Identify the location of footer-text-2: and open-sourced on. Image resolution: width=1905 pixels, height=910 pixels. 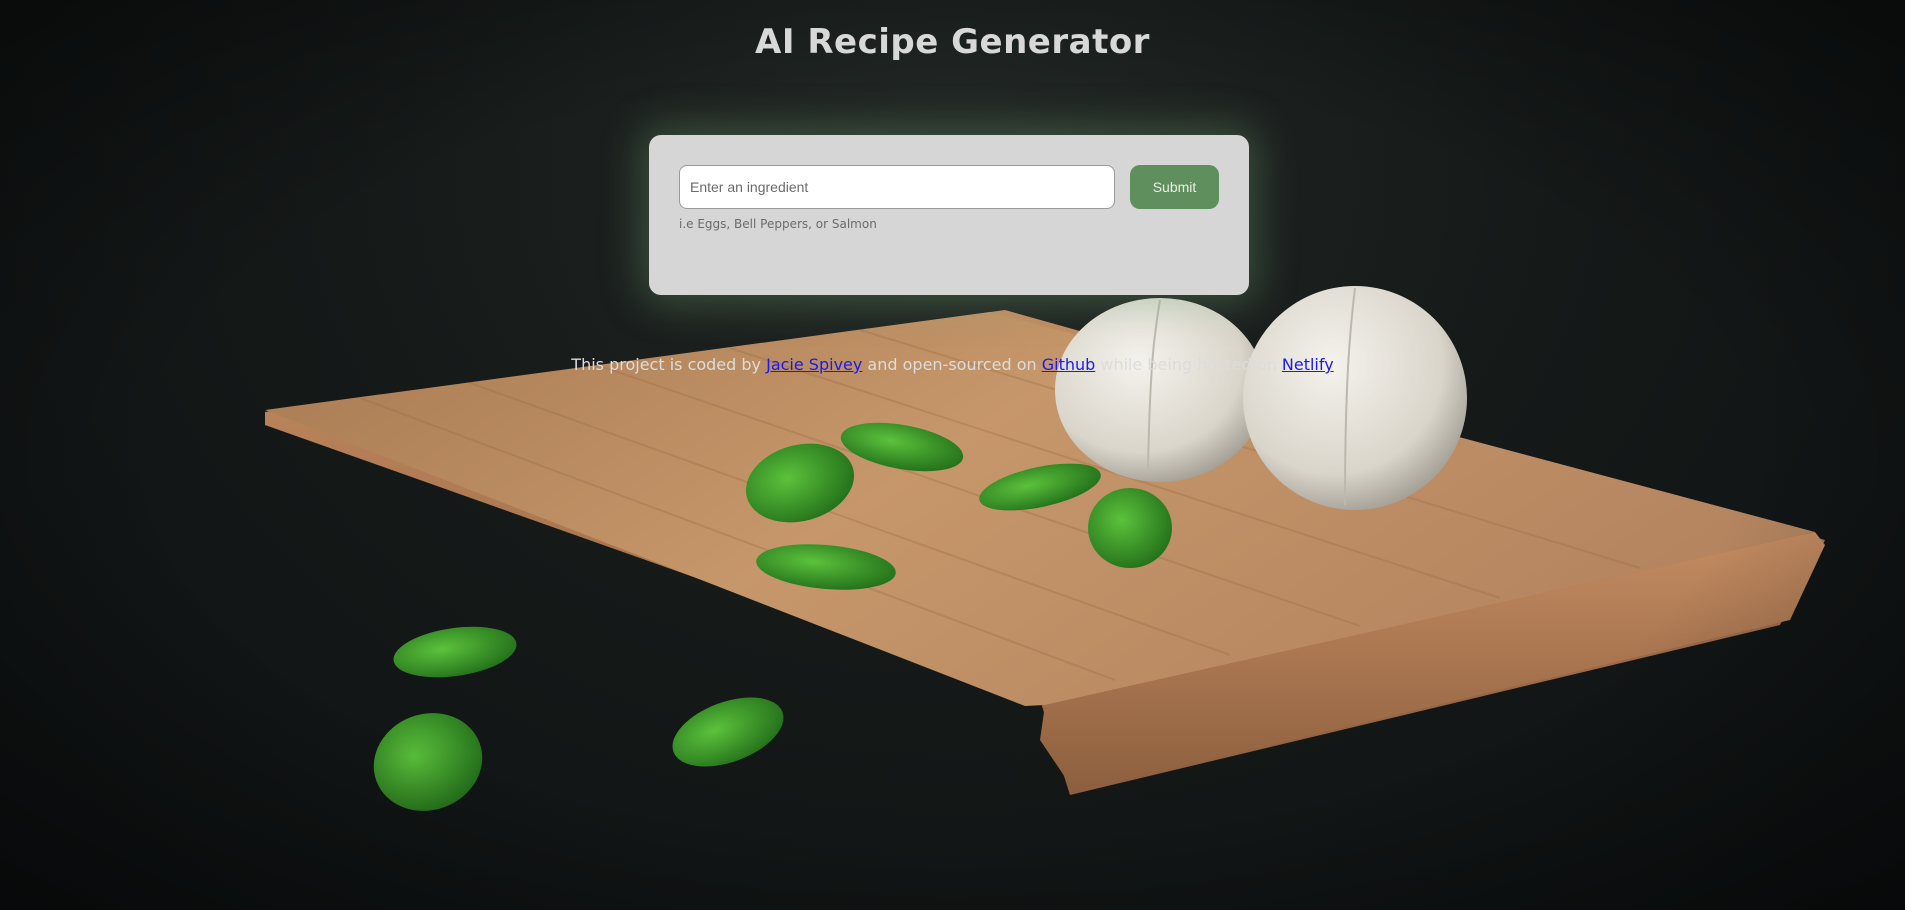
(952, 364).